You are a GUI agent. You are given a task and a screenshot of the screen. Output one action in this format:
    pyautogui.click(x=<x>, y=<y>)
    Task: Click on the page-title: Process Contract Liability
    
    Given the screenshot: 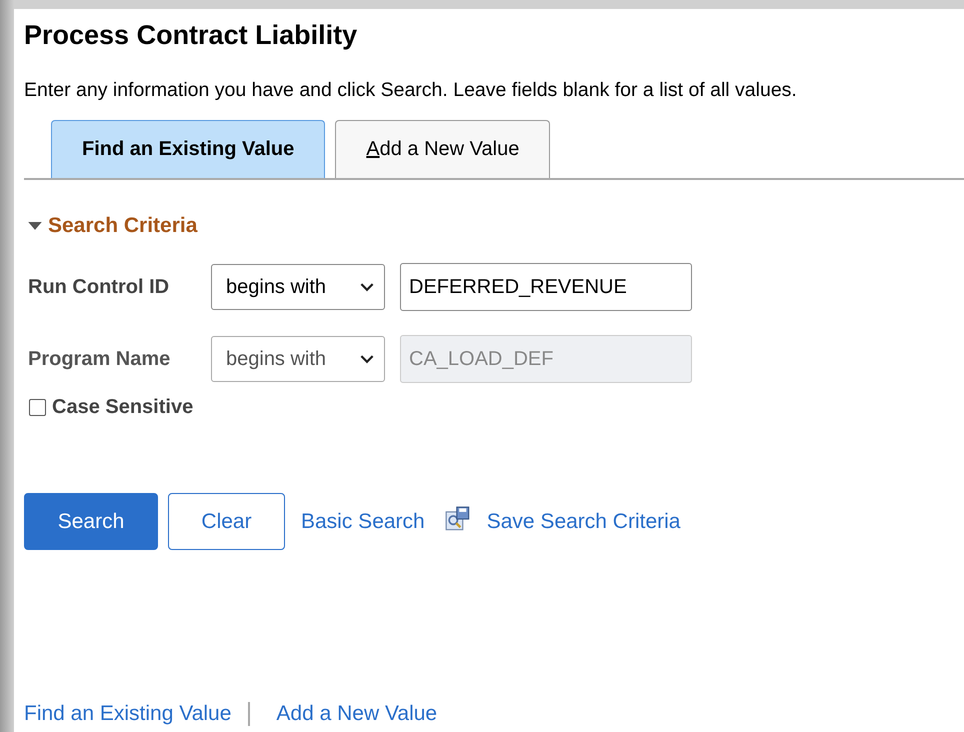 What is the action you would take?
    pyautogui.click(x=191, y=35)
    